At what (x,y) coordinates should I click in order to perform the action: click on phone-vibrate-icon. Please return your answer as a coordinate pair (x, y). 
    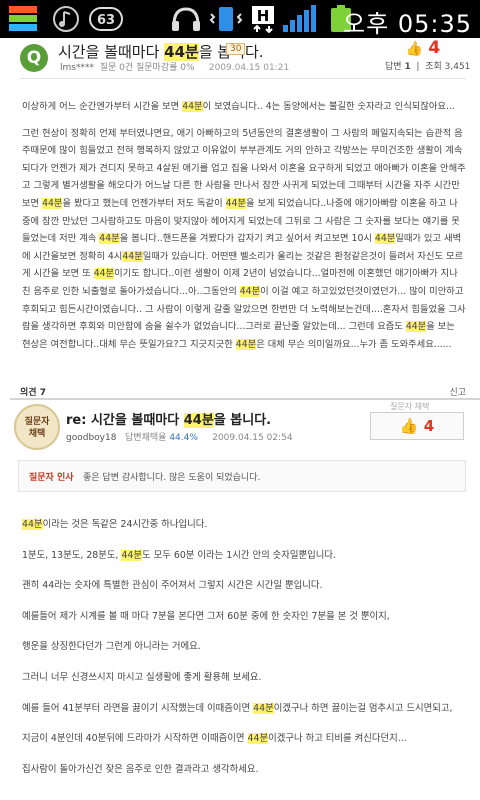
    Looking at the image, I should click on (226, 19).